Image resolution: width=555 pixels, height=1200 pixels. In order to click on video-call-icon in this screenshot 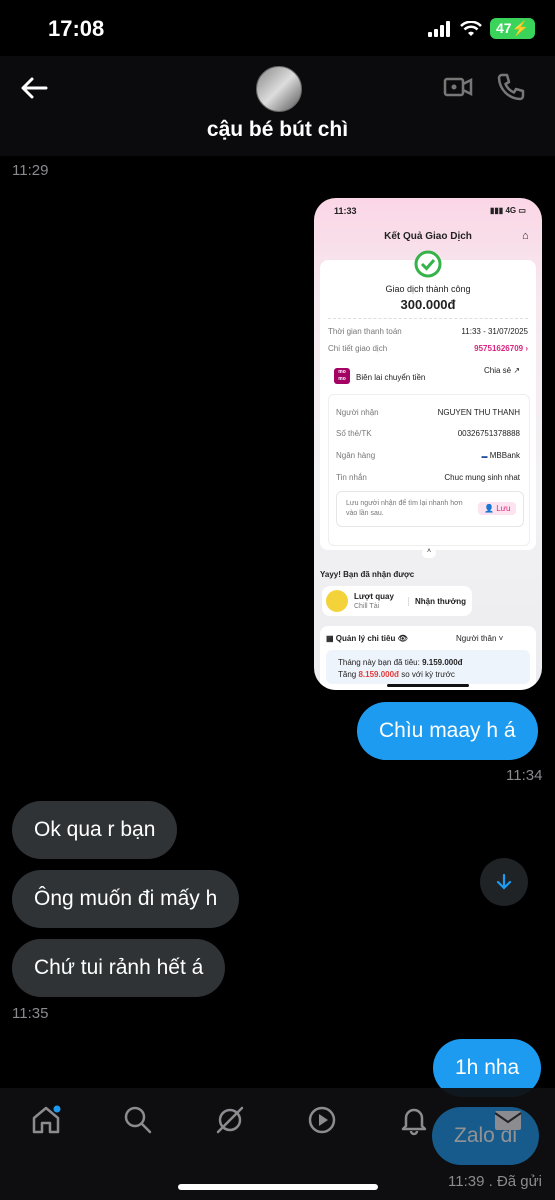, I will do `click(458, 87)`.